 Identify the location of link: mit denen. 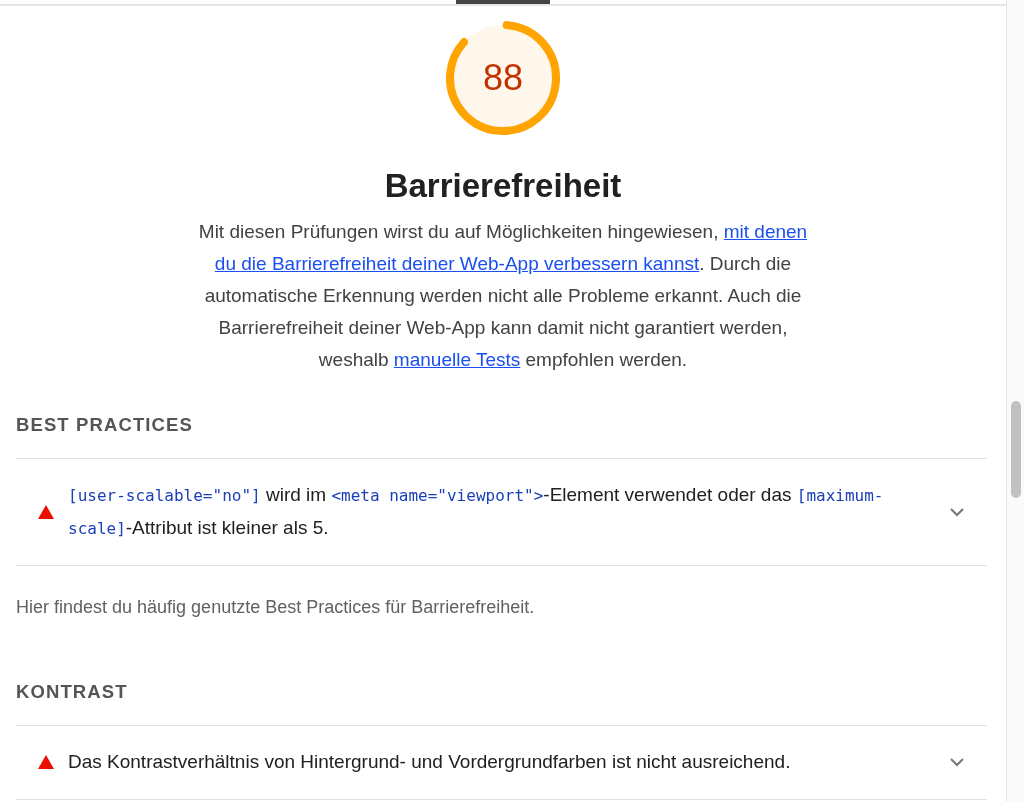
(765, 231).